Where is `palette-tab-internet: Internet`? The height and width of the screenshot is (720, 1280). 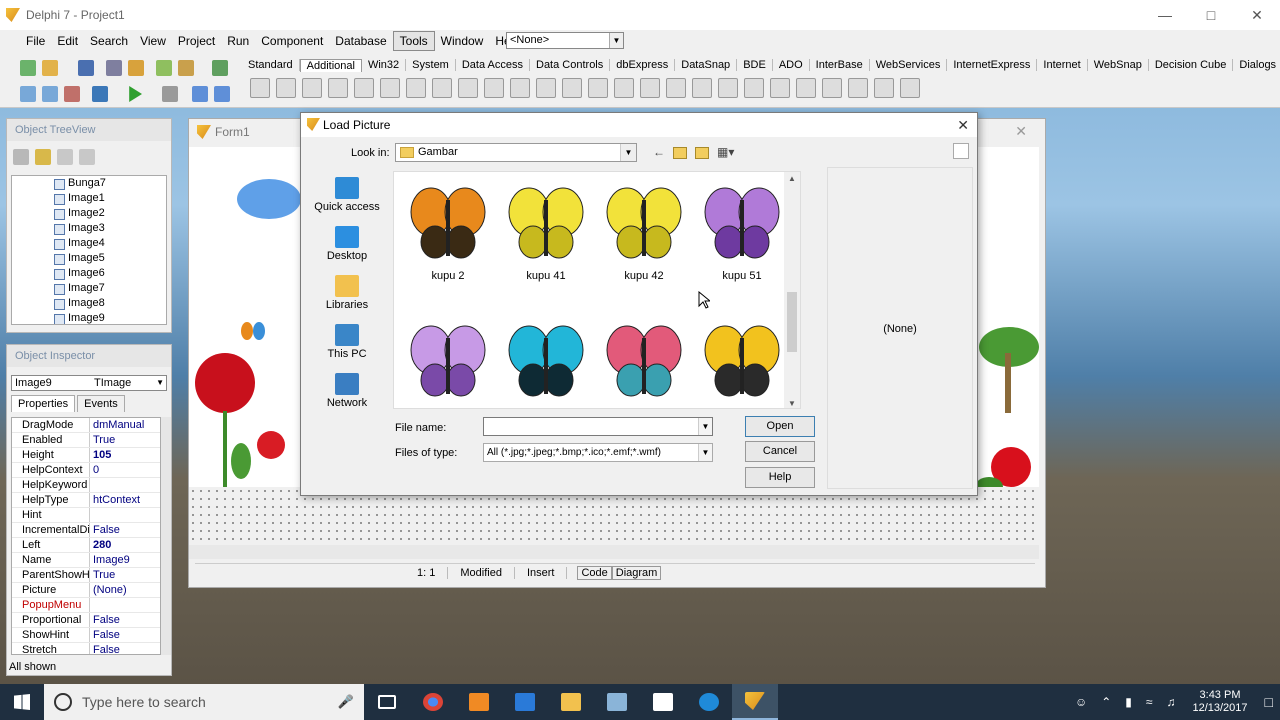
palette-tab-internet: Internet is located at coordinates (1062, 65).